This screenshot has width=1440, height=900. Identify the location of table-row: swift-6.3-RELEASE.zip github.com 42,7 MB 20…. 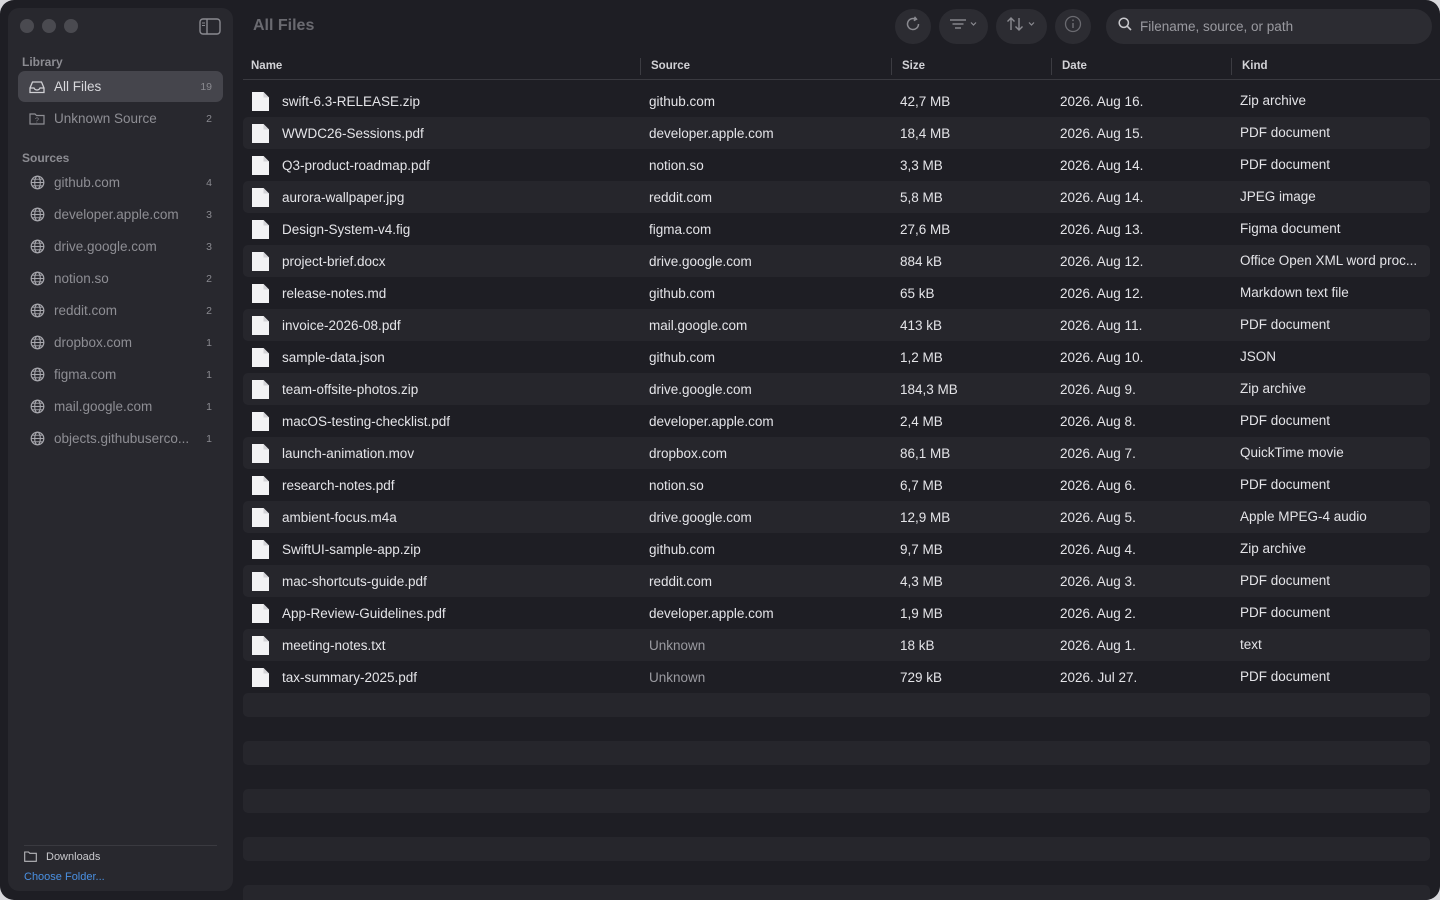
(836, 101).